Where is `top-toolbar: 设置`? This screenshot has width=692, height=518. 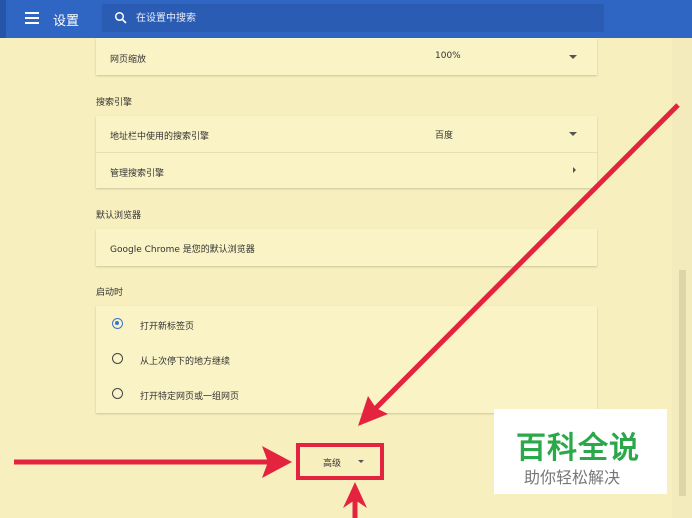
top-toolbar: 设置 is located at coordinates (346, 19).